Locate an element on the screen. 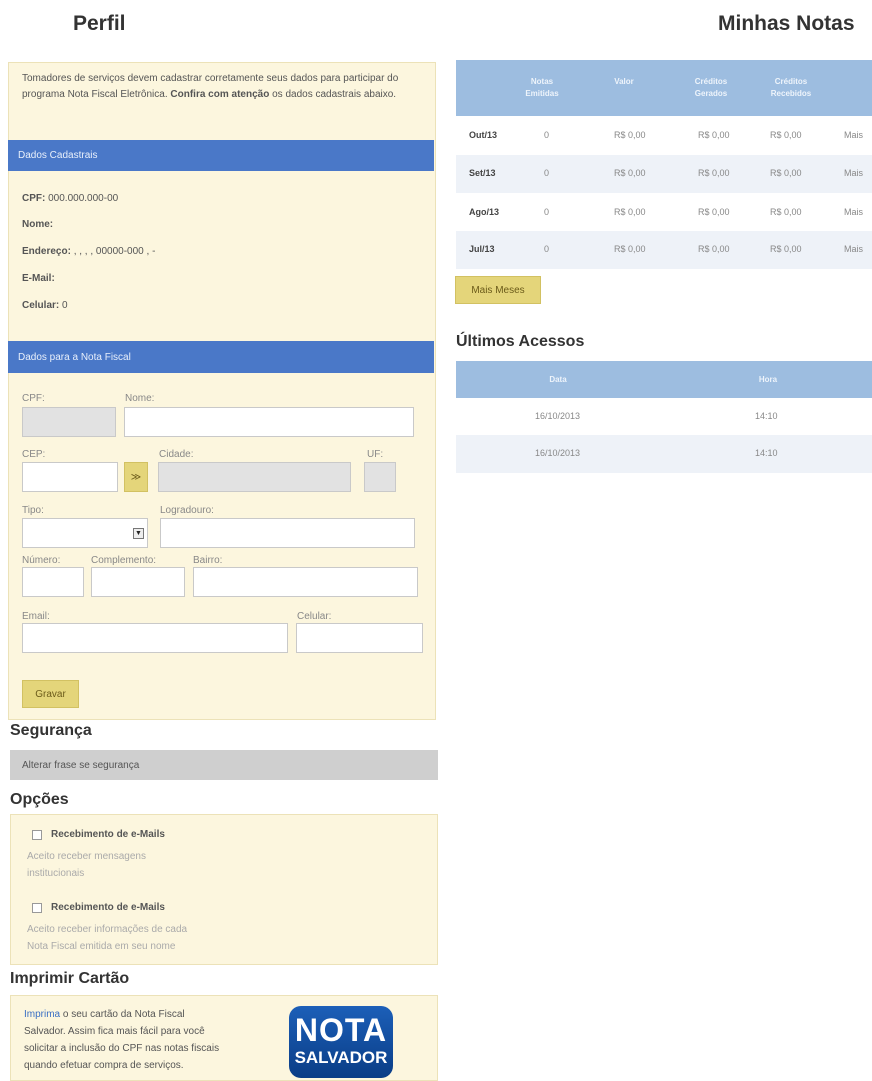  table-row: Set/13 0 R$ 0,00 R$ 0,00 R$ 0,00 Mais is located at coordinates (664, 174).